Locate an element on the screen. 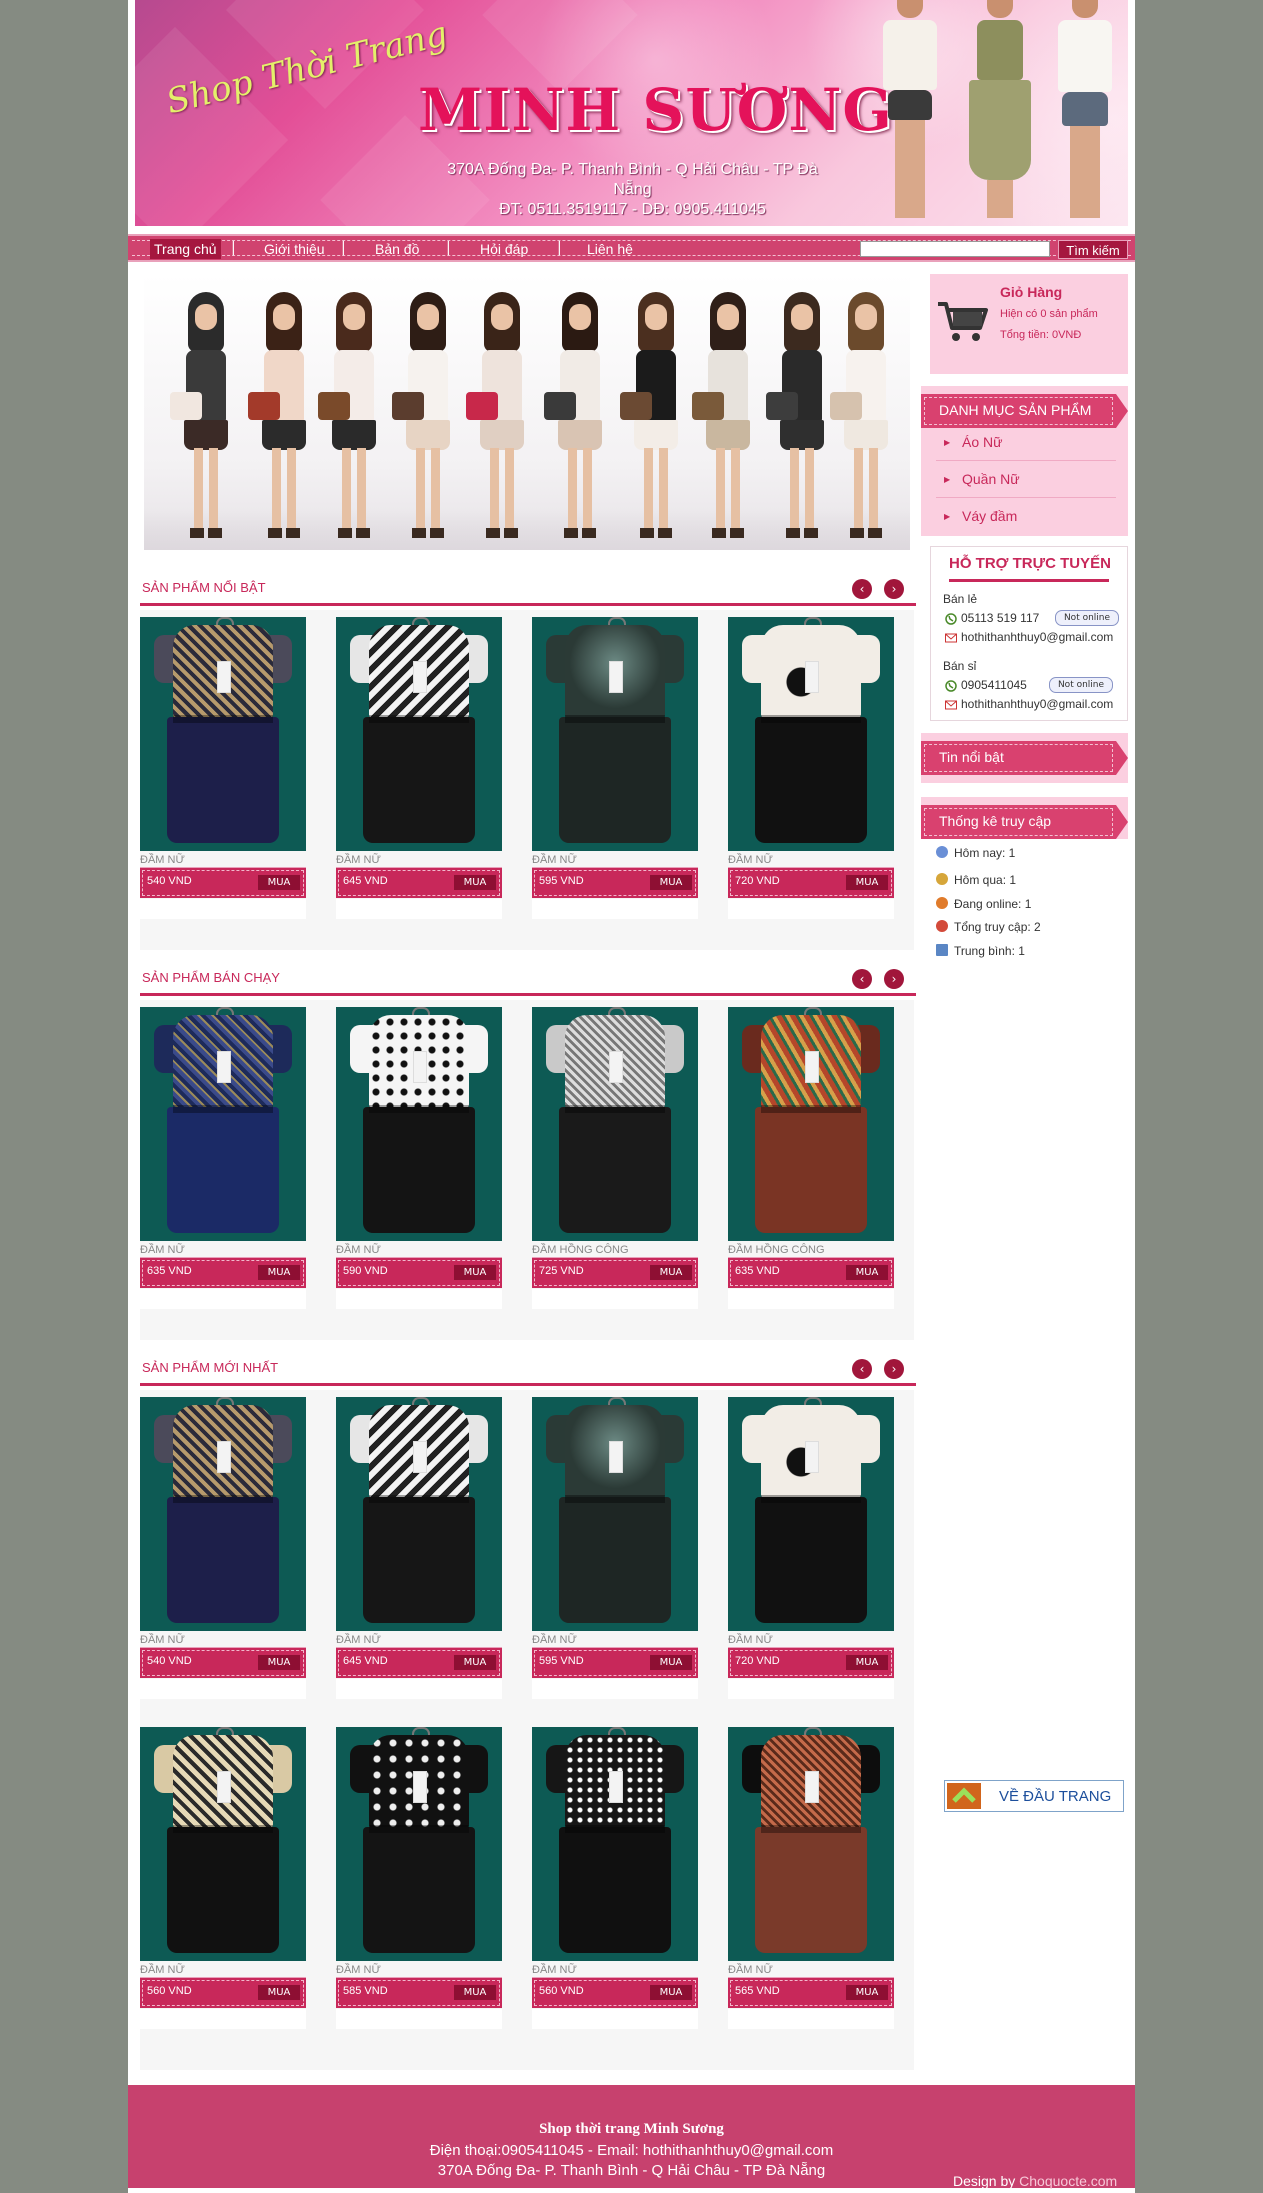 This screenshot has height=2193, width=1263. section-title-newest: SẢN PHẨM MỚI NHẤT is located at coordinates (210, 1367).